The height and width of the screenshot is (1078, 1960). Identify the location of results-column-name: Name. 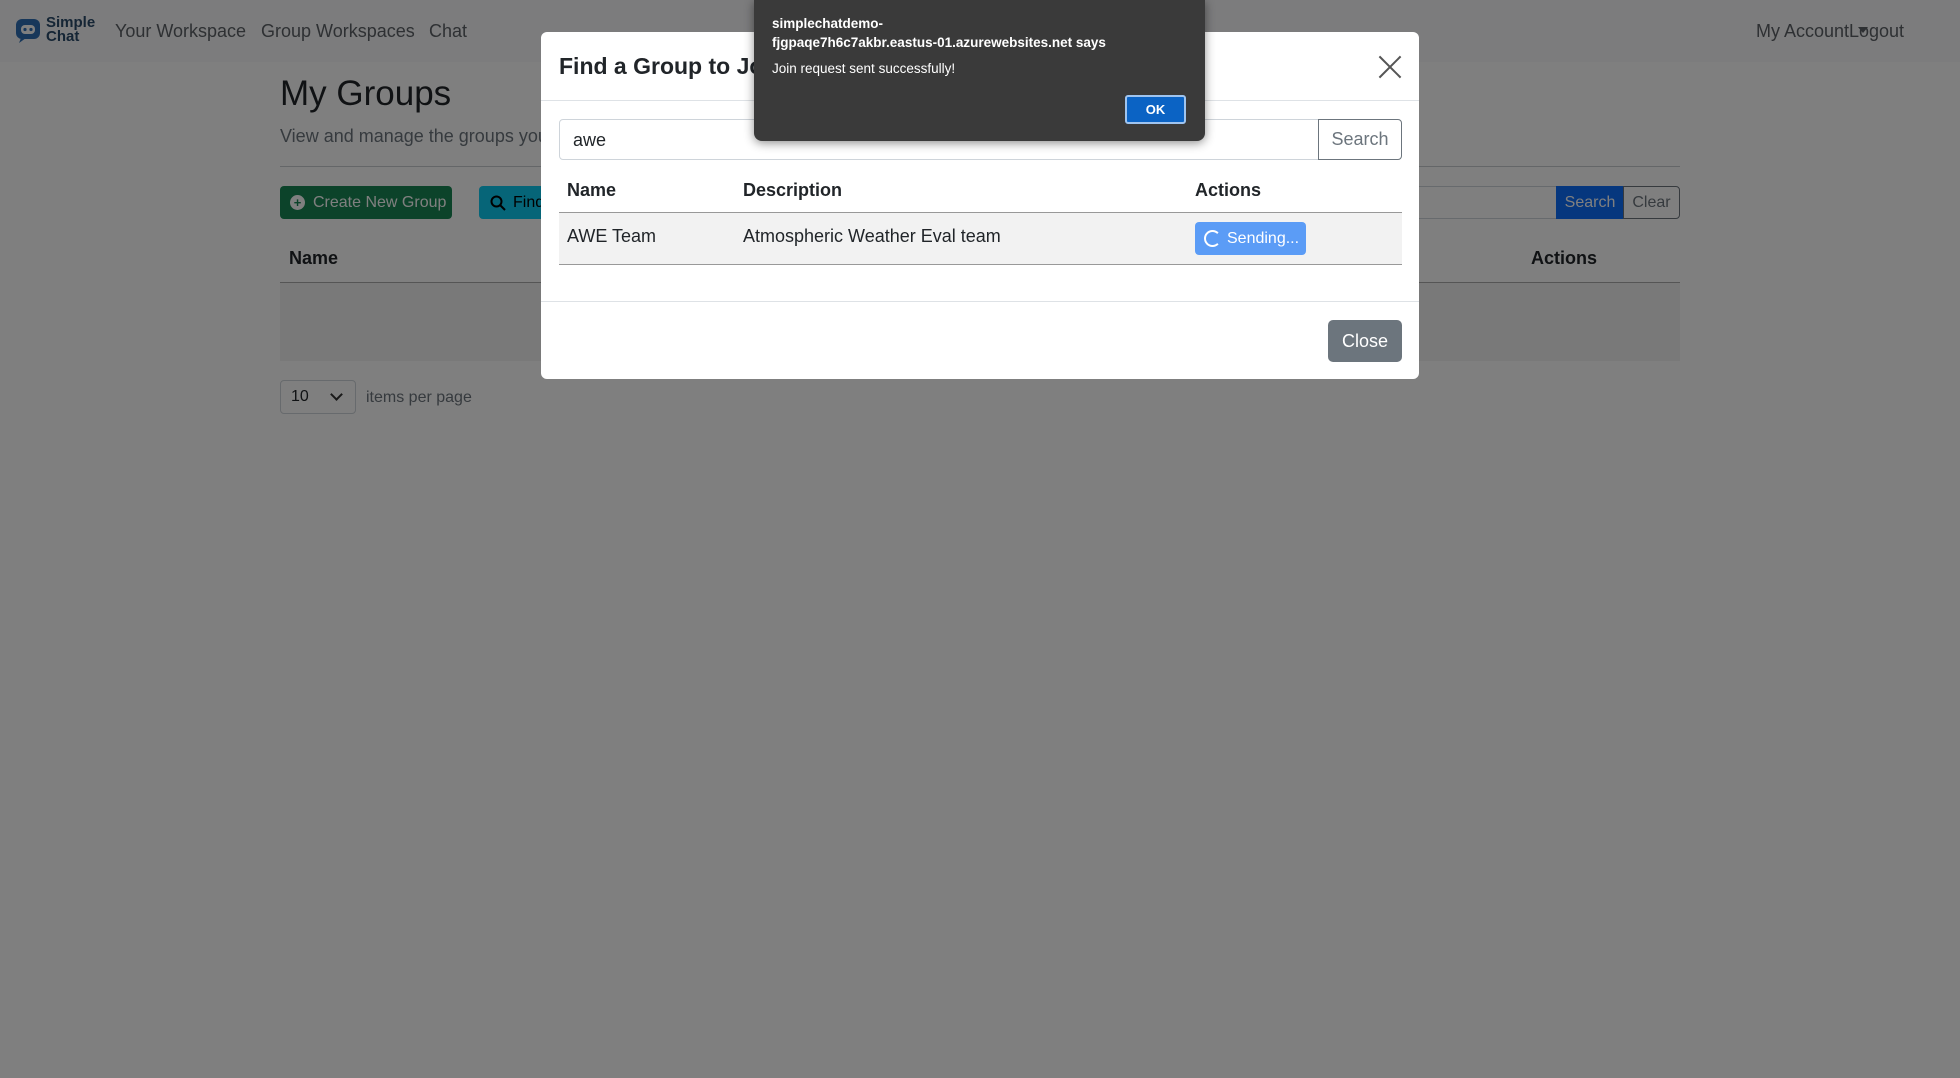
(592, 190).